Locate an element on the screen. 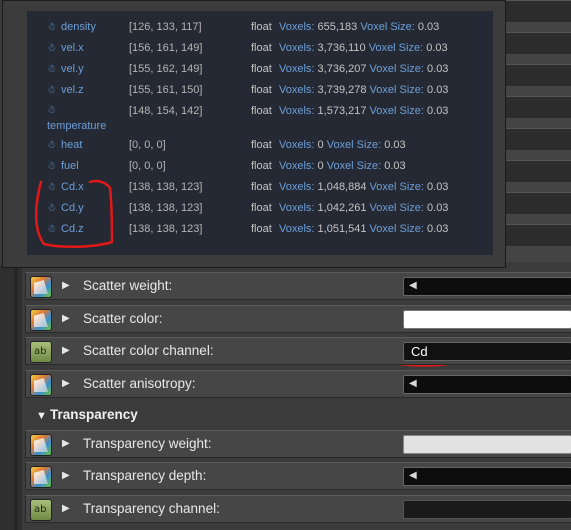  grid-stats: Voxels: 1,048,884 Voxel Size: 0.03 is located at coordinates (364, 187).